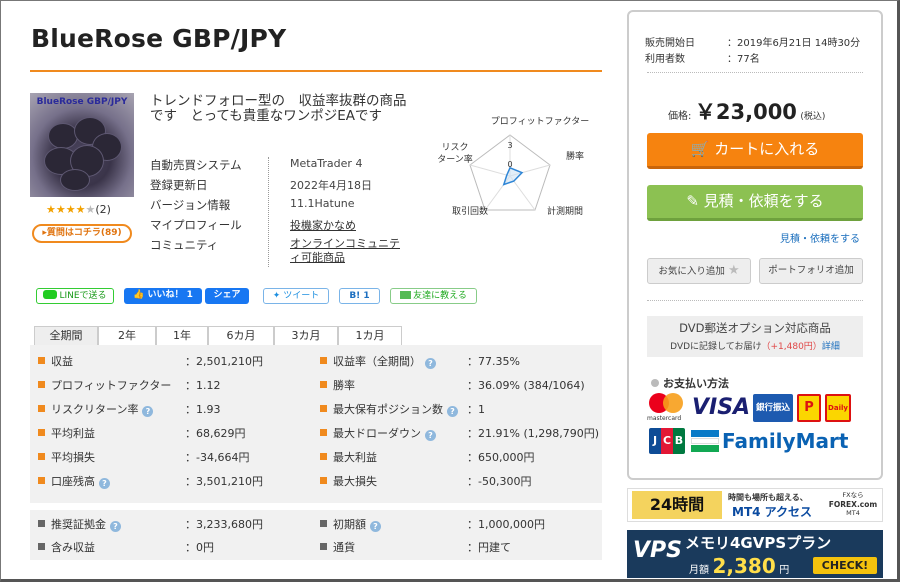 This screenshot has width=900, height=582. I want to click on info-key: マイプロフィール, so click(196, 225).